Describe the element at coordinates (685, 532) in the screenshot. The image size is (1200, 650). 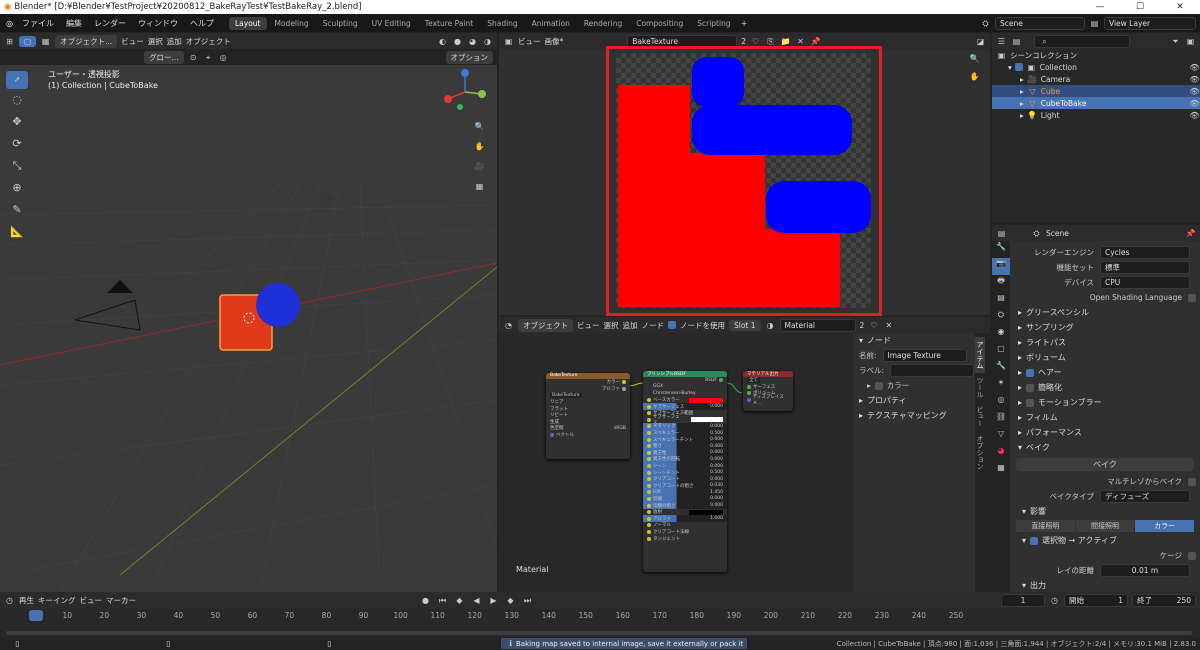
I see `node-bsdf-input: クリアコート法線` at that location.